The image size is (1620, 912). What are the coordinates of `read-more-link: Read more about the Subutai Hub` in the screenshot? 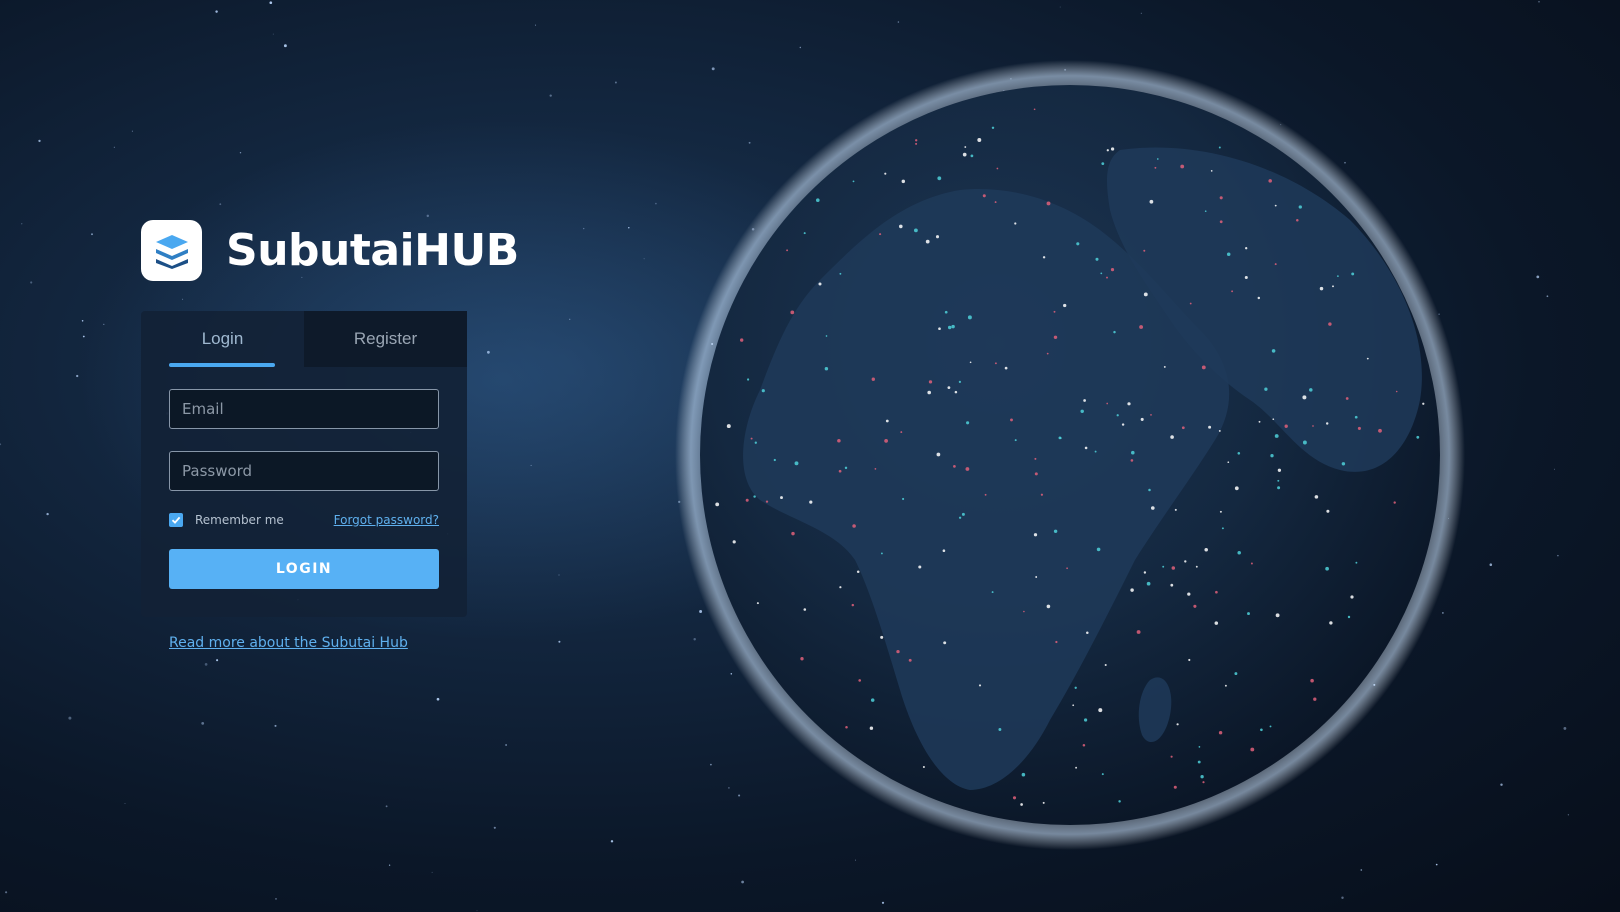 It's located at (288, 643).